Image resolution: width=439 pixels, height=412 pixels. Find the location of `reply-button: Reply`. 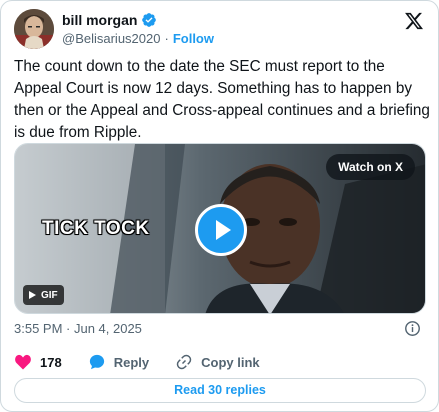

reply-button: Reply is located at coordinates (118, 362).